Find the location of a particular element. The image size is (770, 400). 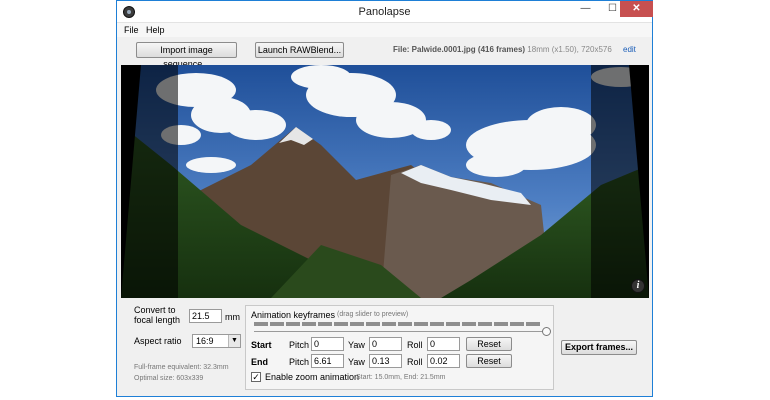

end-pitch-input: 6.61 is located at coordinates (327, 361).